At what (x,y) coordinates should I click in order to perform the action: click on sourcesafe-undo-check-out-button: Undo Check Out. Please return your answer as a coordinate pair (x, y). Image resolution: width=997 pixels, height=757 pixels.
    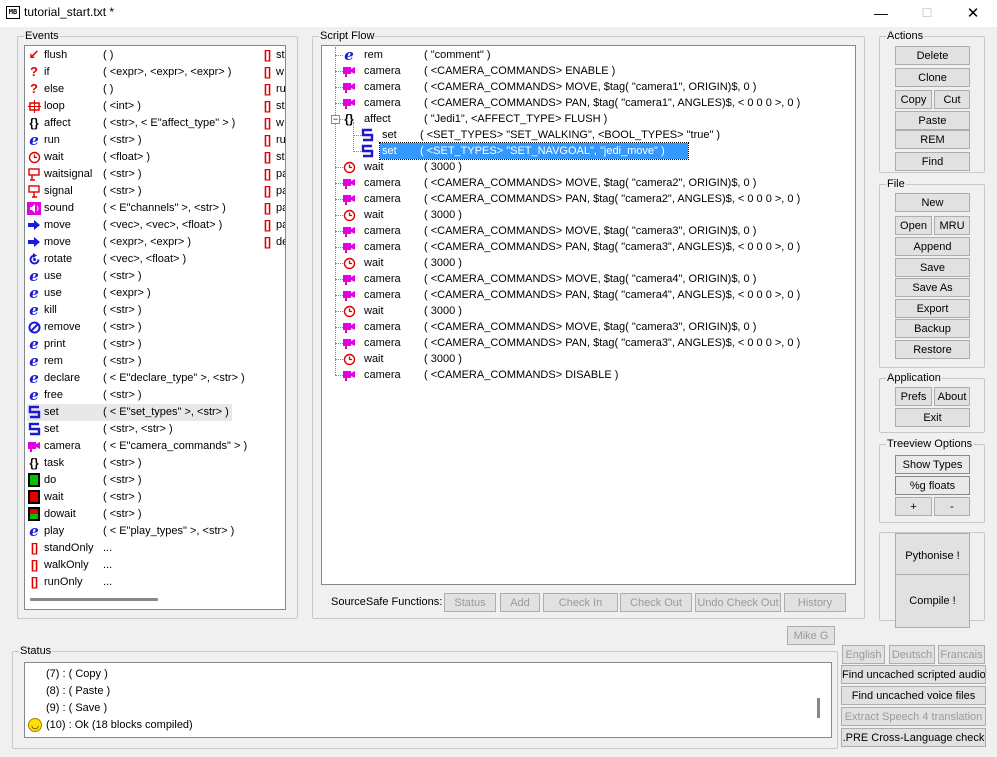
    Looking at the image, I should click on (738, 602).